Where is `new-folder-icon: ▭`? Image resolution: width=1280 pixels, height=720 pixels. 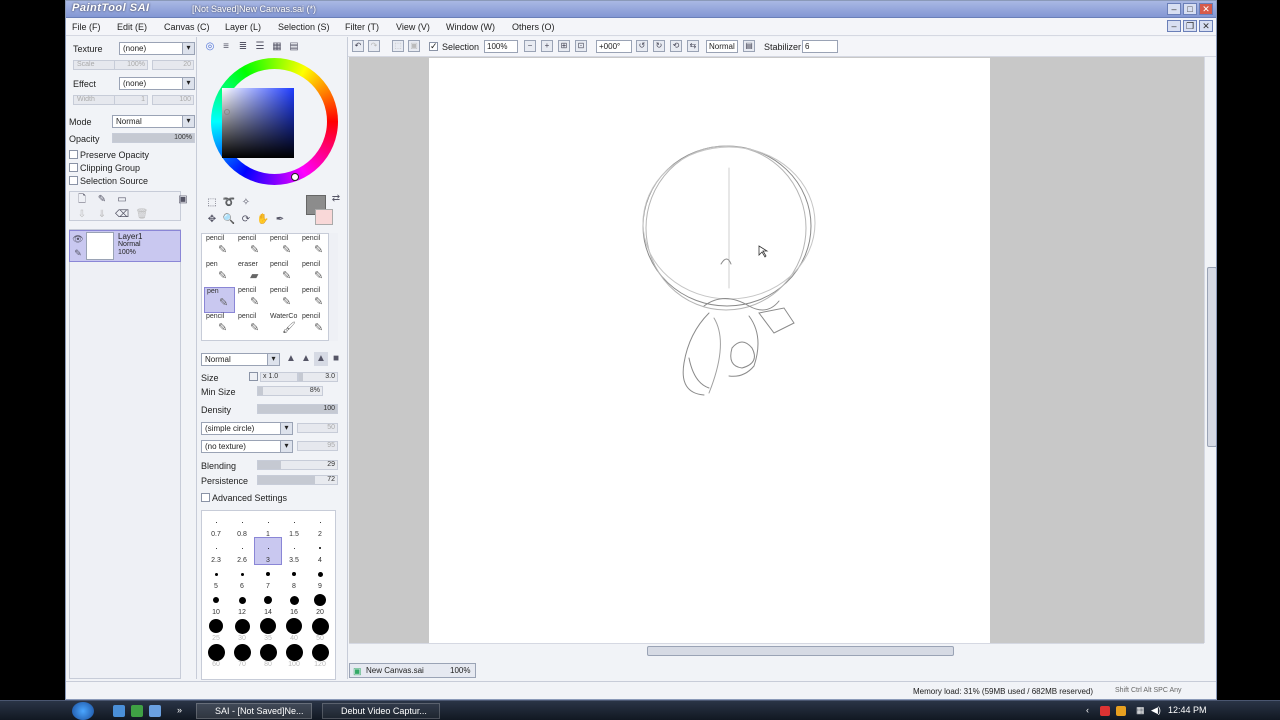 new-folder-icon: ▭ is located at coordinates (122, 200).